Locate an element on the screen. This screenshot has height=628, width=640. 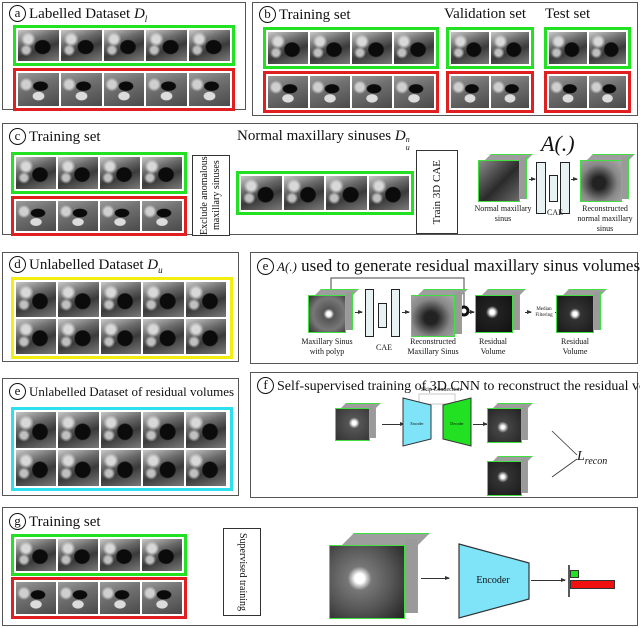
panel-e-residual-dataset: e Unlabelled Dataset of residual volumes is located at coordinates (120, 437).